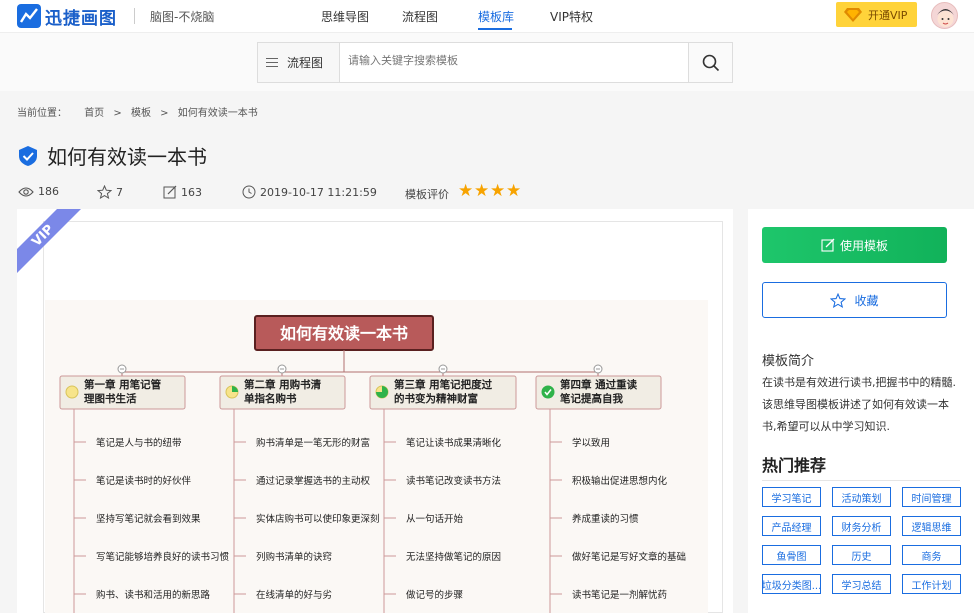 The width and height of the screenshot is (974, 613). I want to click on tag-link: 商务, so click(931, 555).